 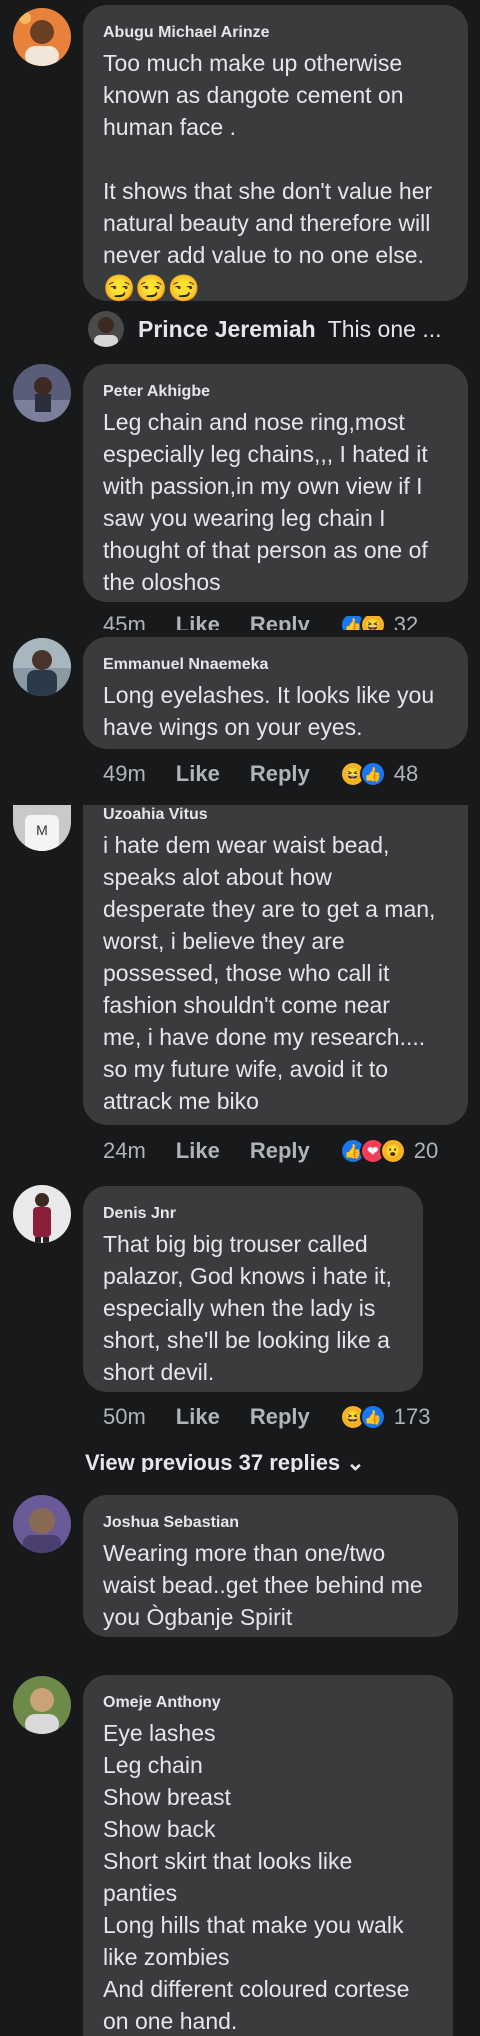 I want to click on avatar: M, so click(x=42, y=828).